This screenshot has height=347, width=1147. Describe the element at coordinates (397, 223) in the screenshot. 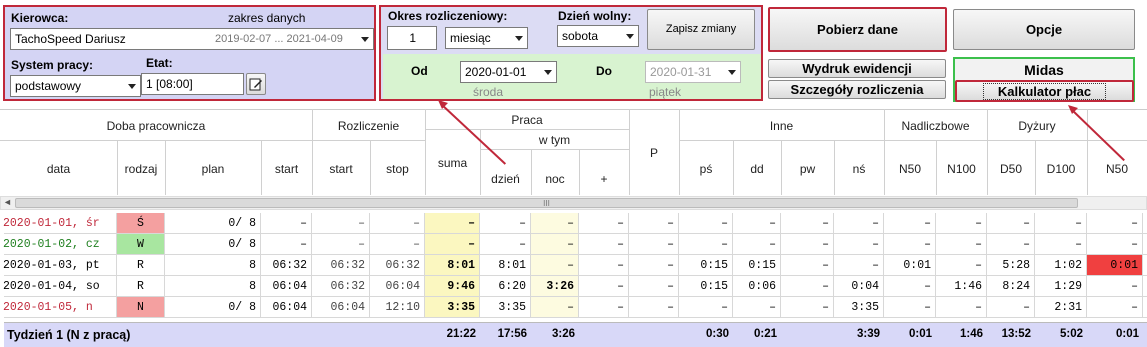

I see `cell-re: –` at that location.